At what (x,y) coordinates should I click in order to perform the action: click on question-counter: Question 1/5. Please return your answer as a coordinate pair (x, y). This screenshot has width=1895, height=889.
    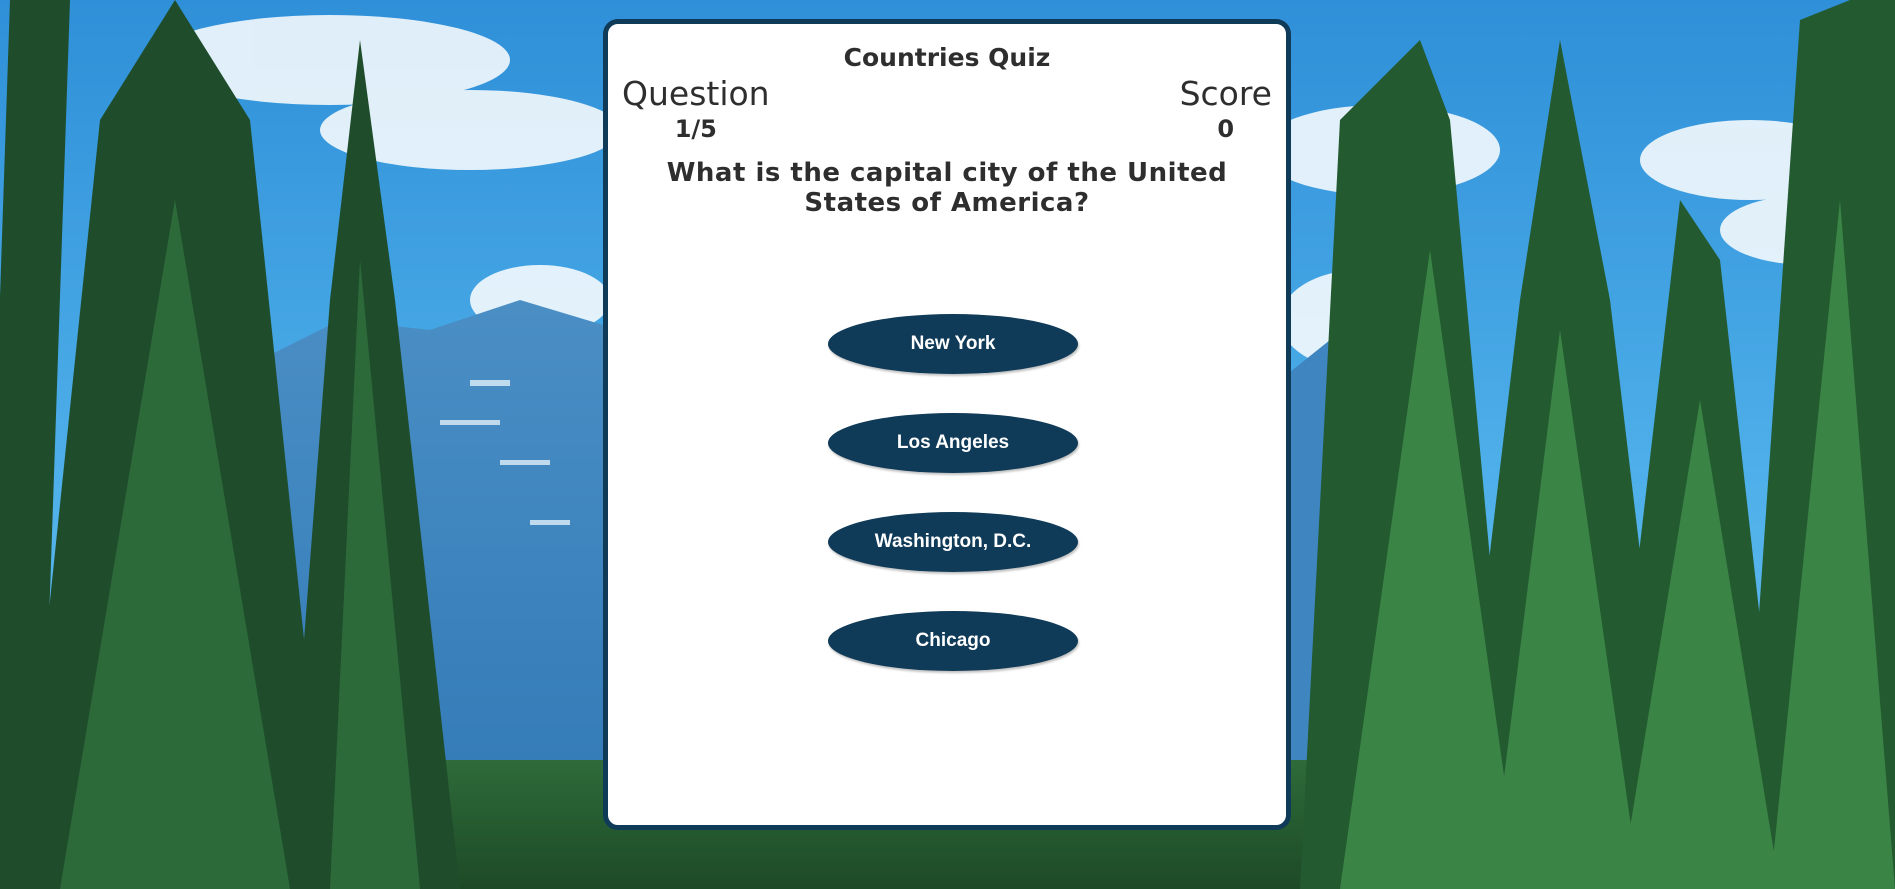
    Looking at the image, I should click on (696, 109).